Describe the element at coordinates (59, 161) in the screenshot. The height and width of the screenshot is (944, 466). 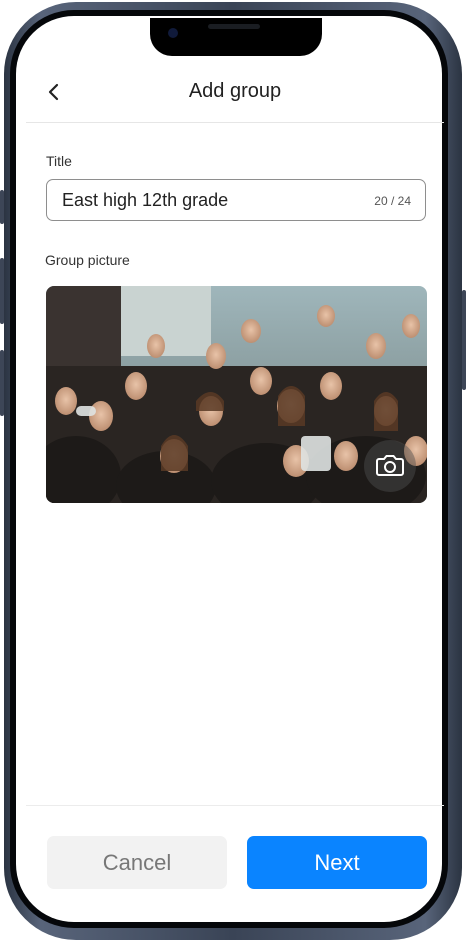
I see `title-label: Title` at that location.